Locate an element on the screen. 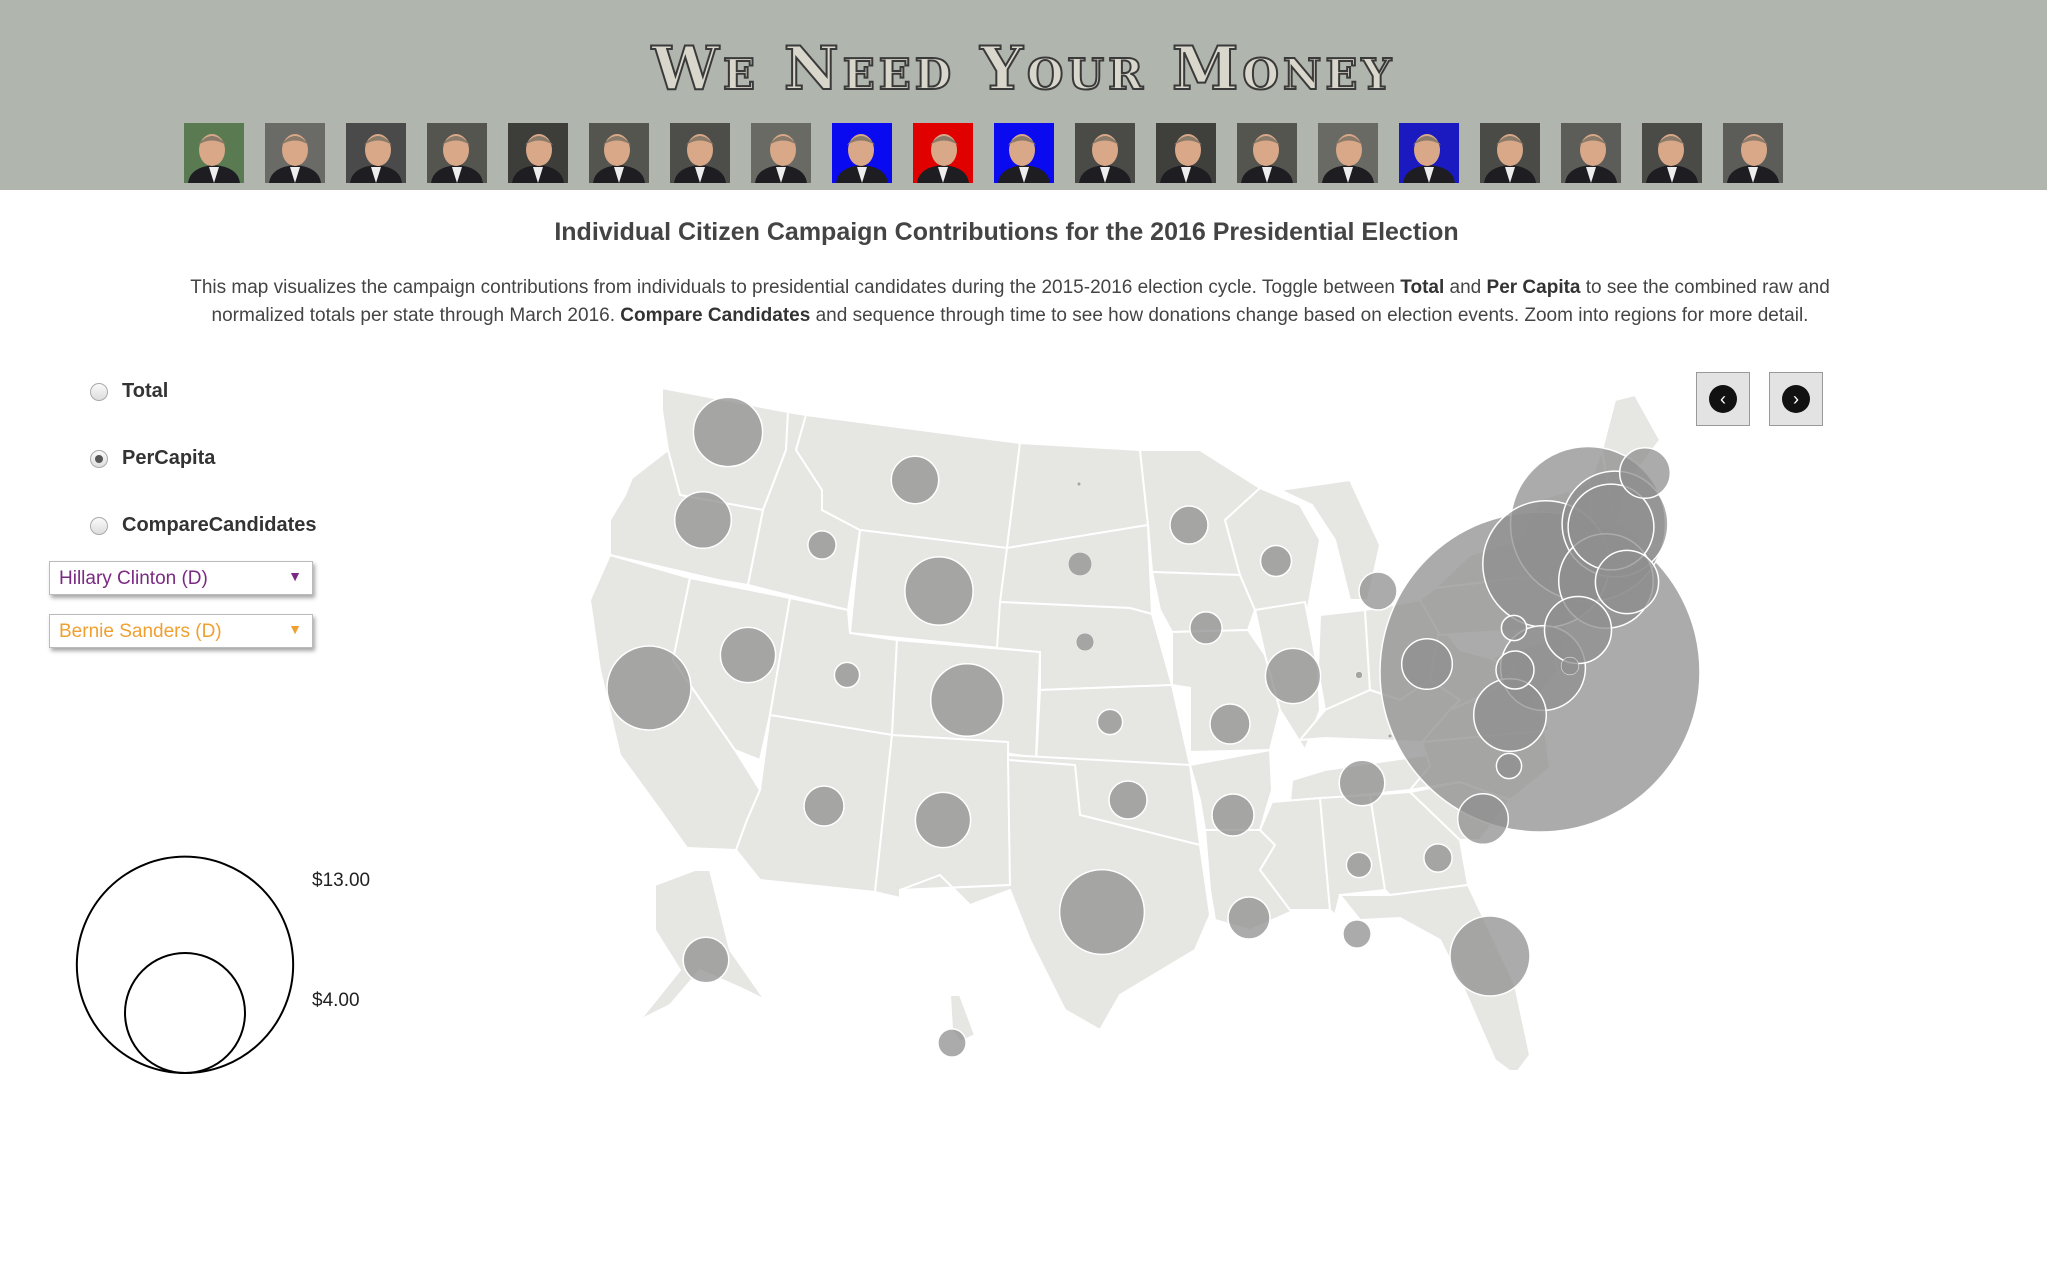 Image resolution: width=2047 pixels, height=1276 pixels. candidate-portrait-chris-christie is located at coordinates (700, 153).